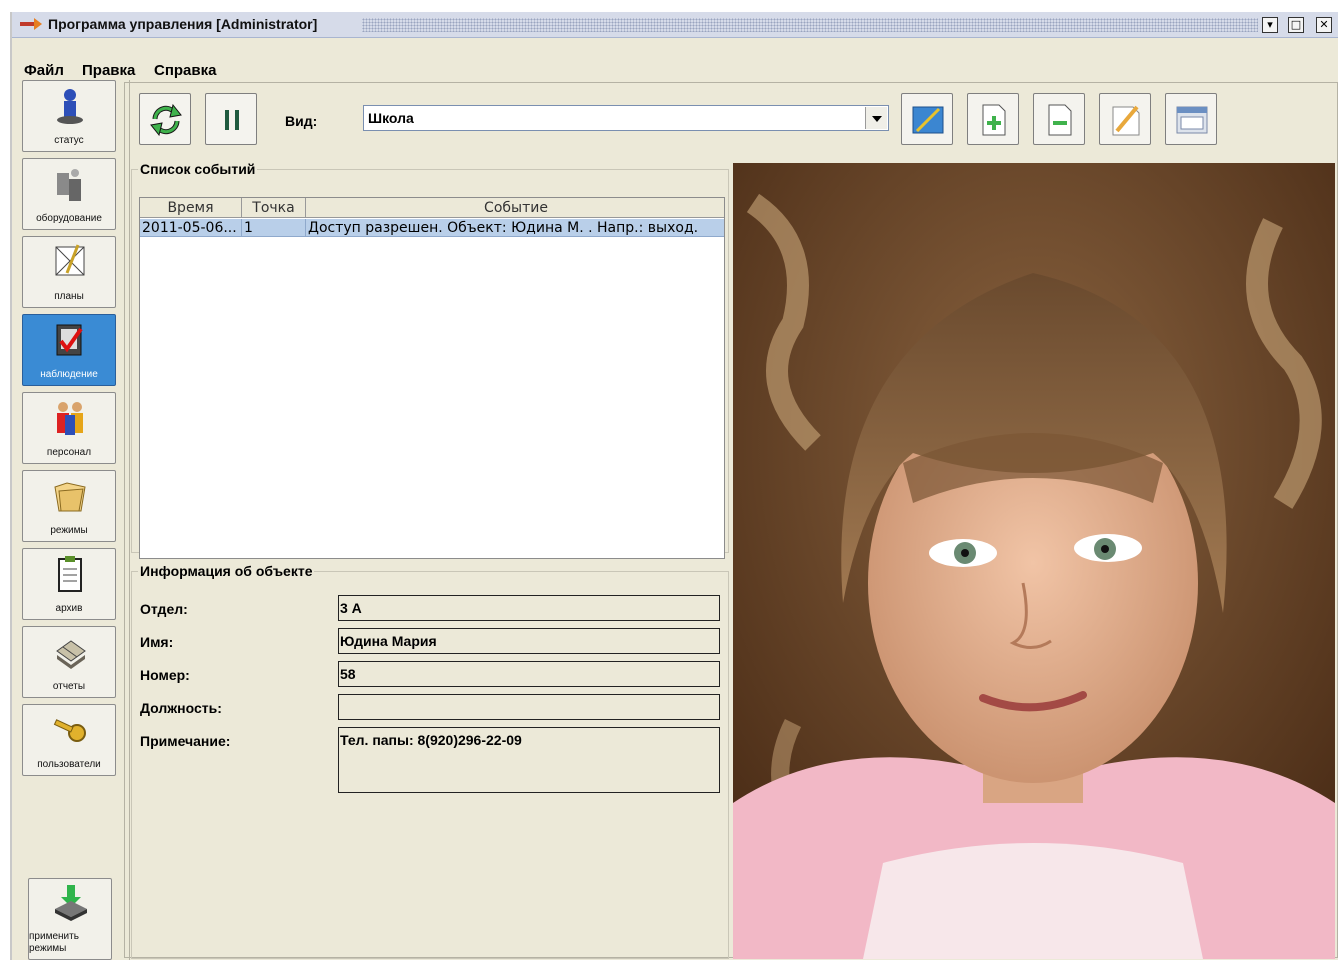 This screenshot has width=1338, height=960. Describe the element at coordinates (71, 903) in the screenshot. I see `download-arrow-icon` at that location.